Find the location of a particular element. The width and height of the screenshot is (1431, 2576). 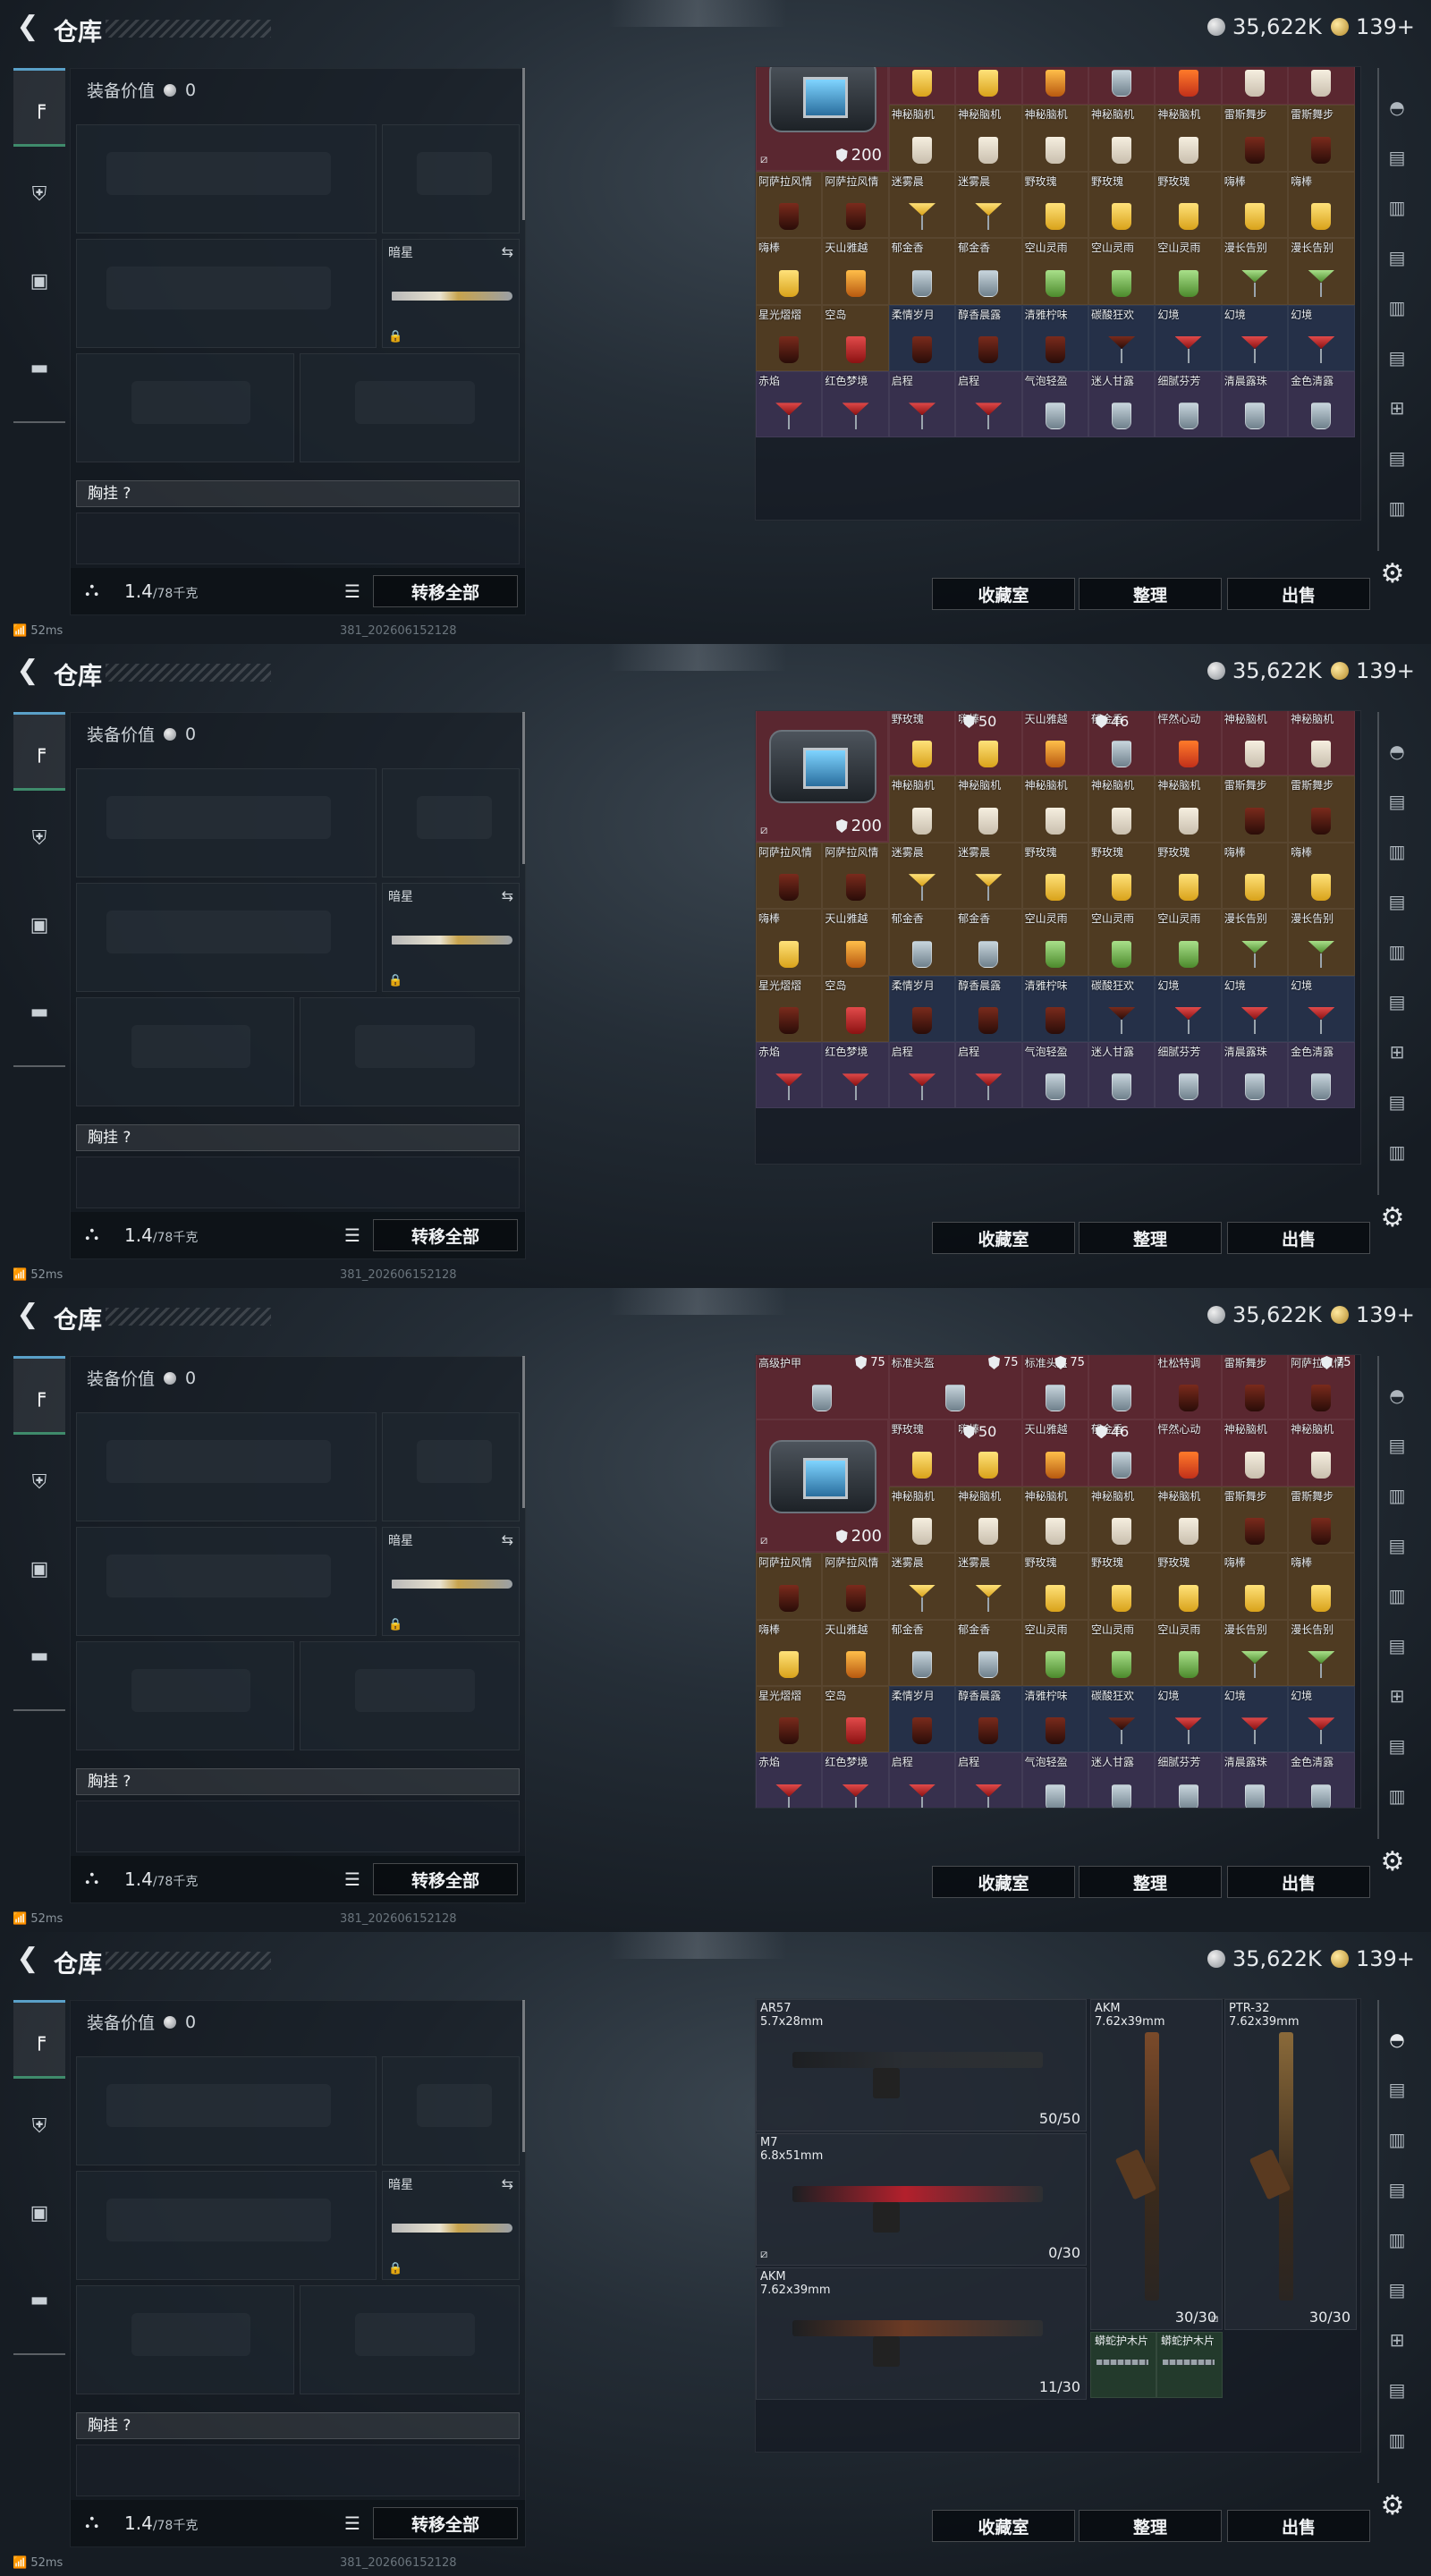

pistol-slot is located at coordinates (451, 822).